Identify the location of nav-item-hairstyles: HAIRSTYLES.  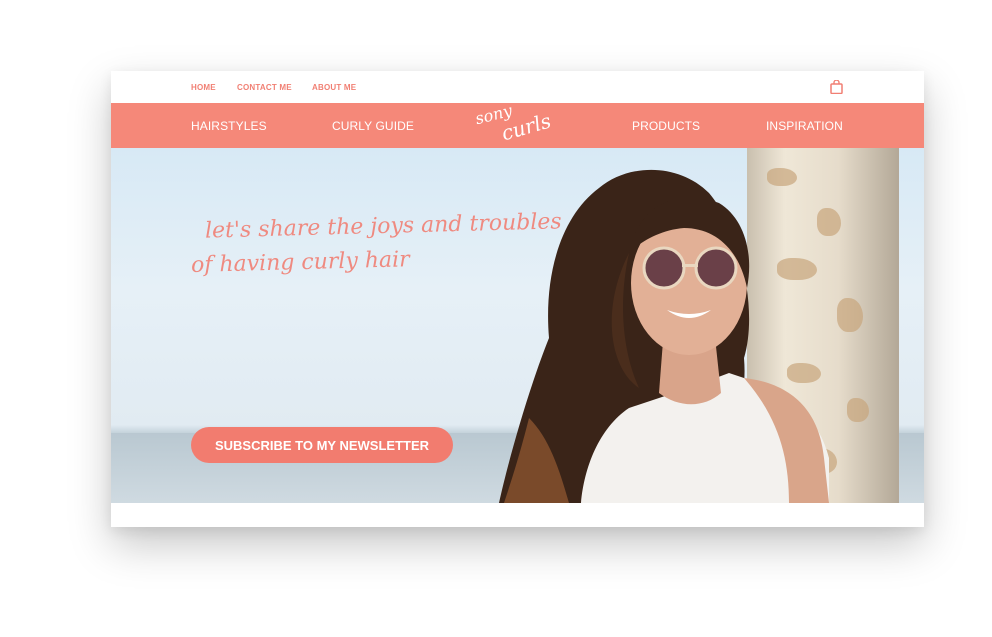
(229, 126).